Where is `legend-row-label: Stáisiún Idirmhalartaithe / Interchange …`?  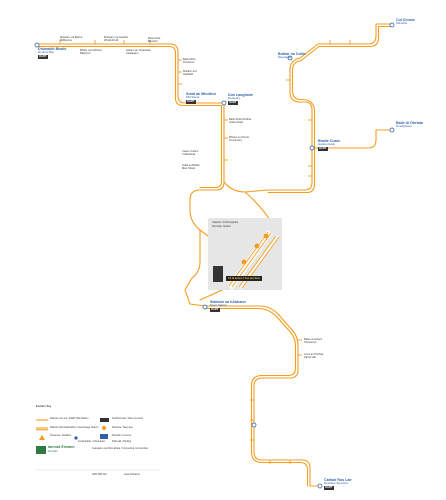
legend-row-label: Stáisiún Idirmhalartaithe / Interchange … is located at coordinates (74, 427).